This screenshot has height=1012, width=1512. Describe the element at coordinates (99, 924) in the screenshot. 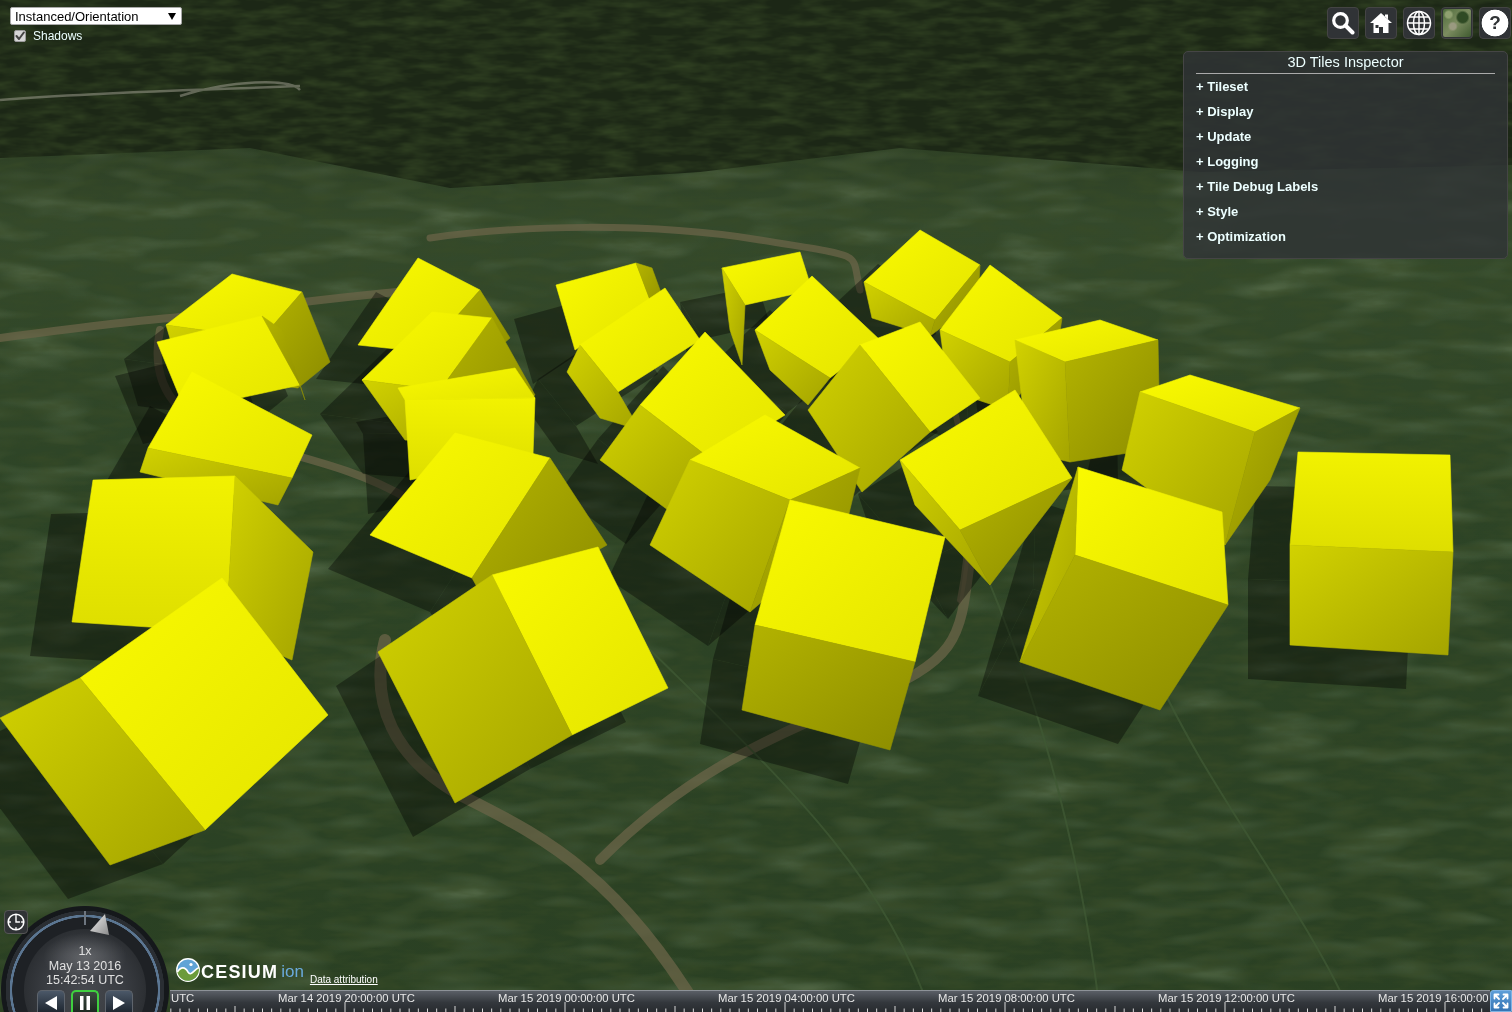

I see `shuttle-knob` at that location.